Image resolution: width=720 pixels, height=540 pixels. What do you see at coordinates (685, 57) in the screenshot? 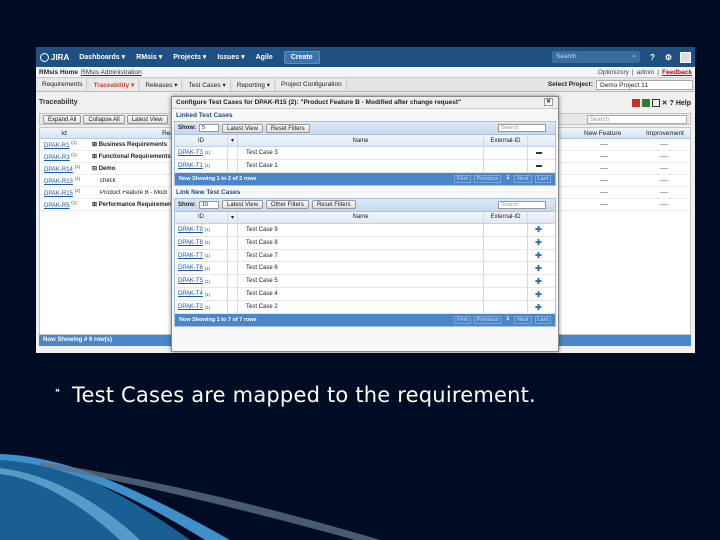
I see `avatar` at bounding box center [685, 57].